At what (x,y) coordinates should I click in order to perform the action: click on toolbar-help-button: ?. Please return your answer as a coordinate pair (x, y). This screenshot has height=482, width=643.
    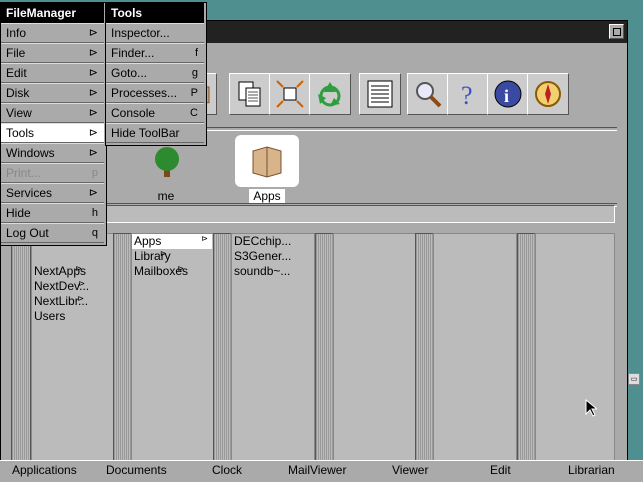
    Looking at the image, I should click on (468, 94).